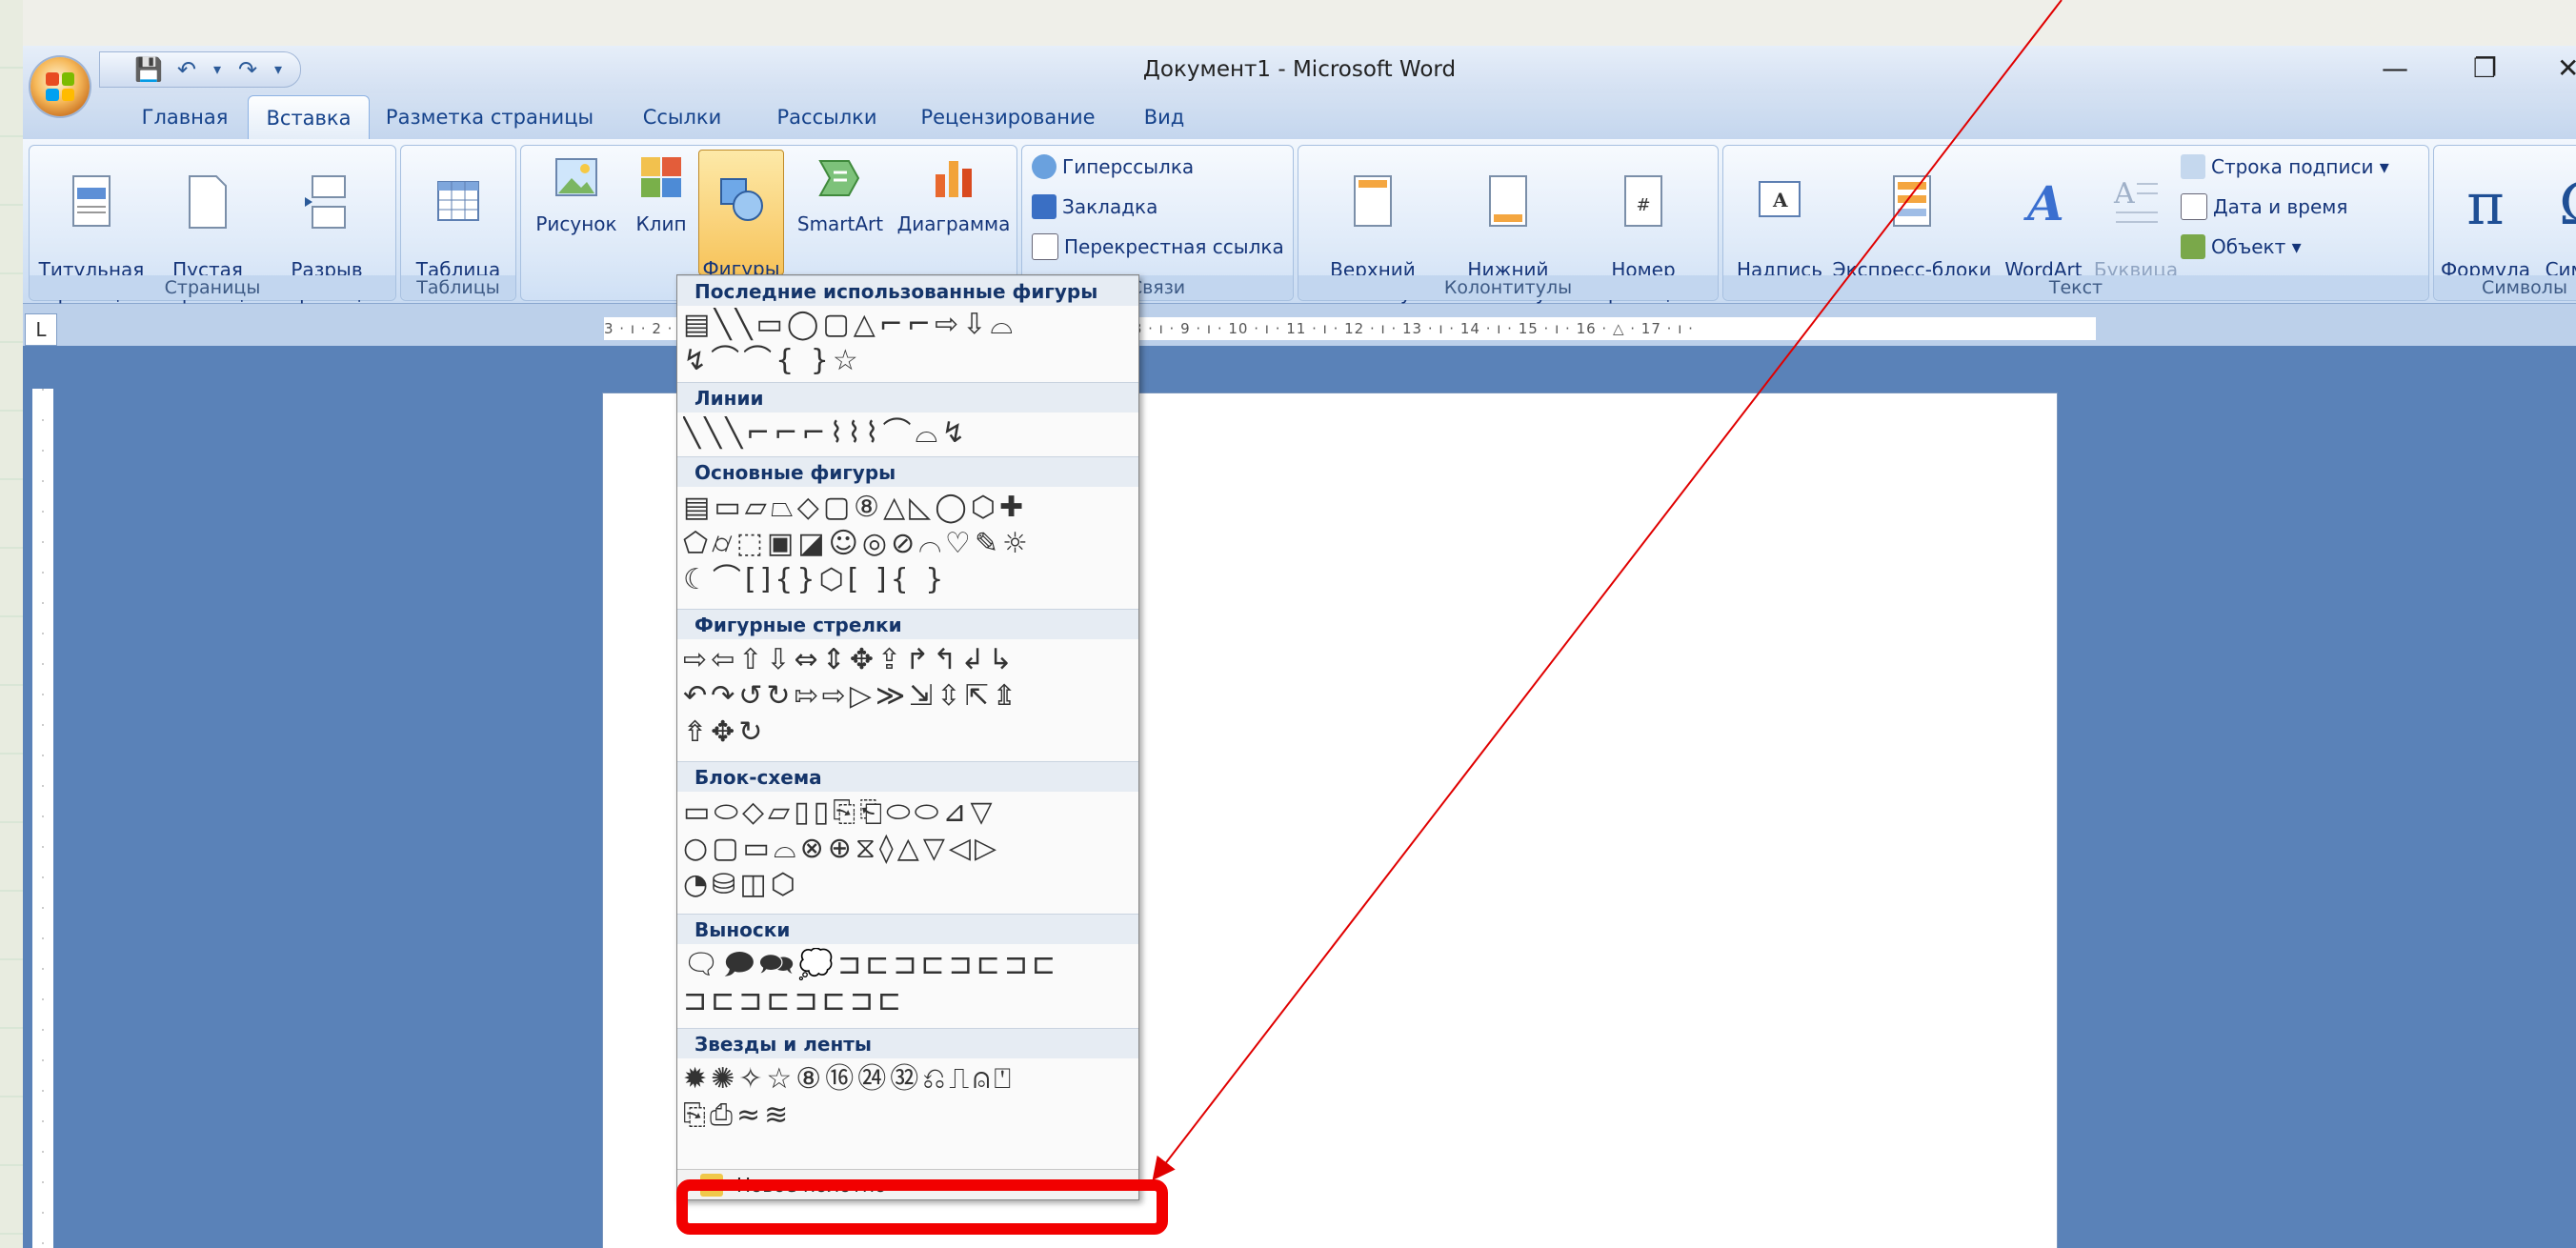  Describe the element at coordinates (148, 69) in the screenshot. I see `save-icon: 💾` at that location.